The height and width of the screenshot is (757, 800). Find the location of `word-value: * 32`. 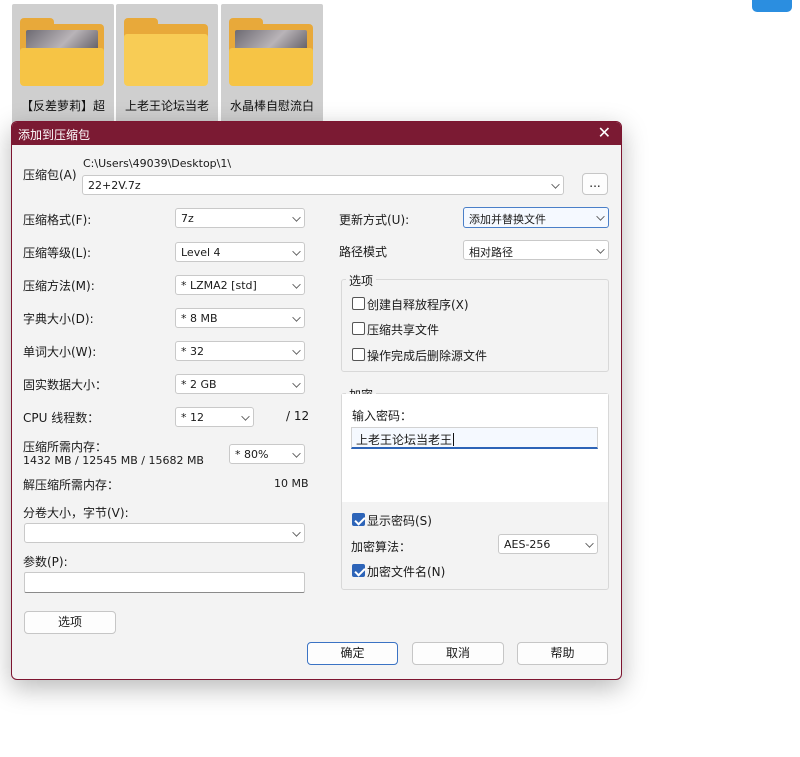

word-value: * 32 is located at coordinates (192, 351).